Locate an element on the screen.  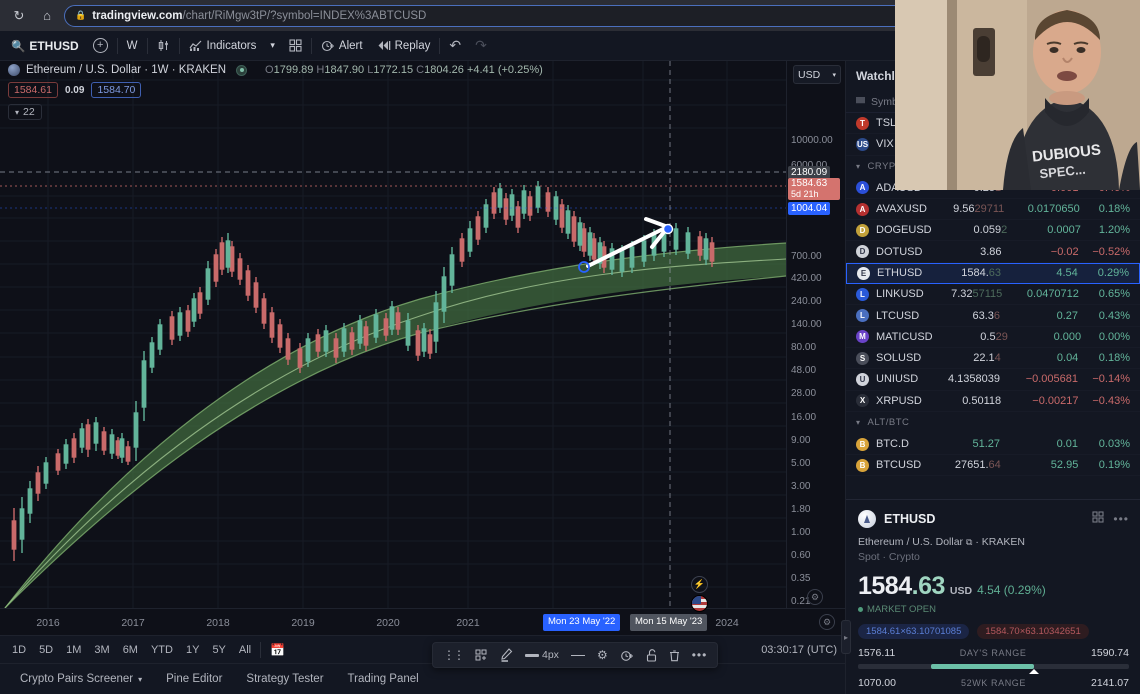
range-button-ytd: YTD is located at coordinates (162, 650).